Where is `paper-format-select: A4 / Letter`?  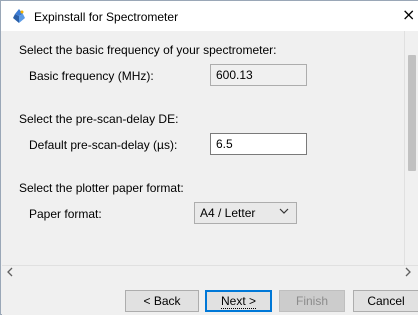
paper-format-select: A4 / Letter is located at coordinates (245, 213).